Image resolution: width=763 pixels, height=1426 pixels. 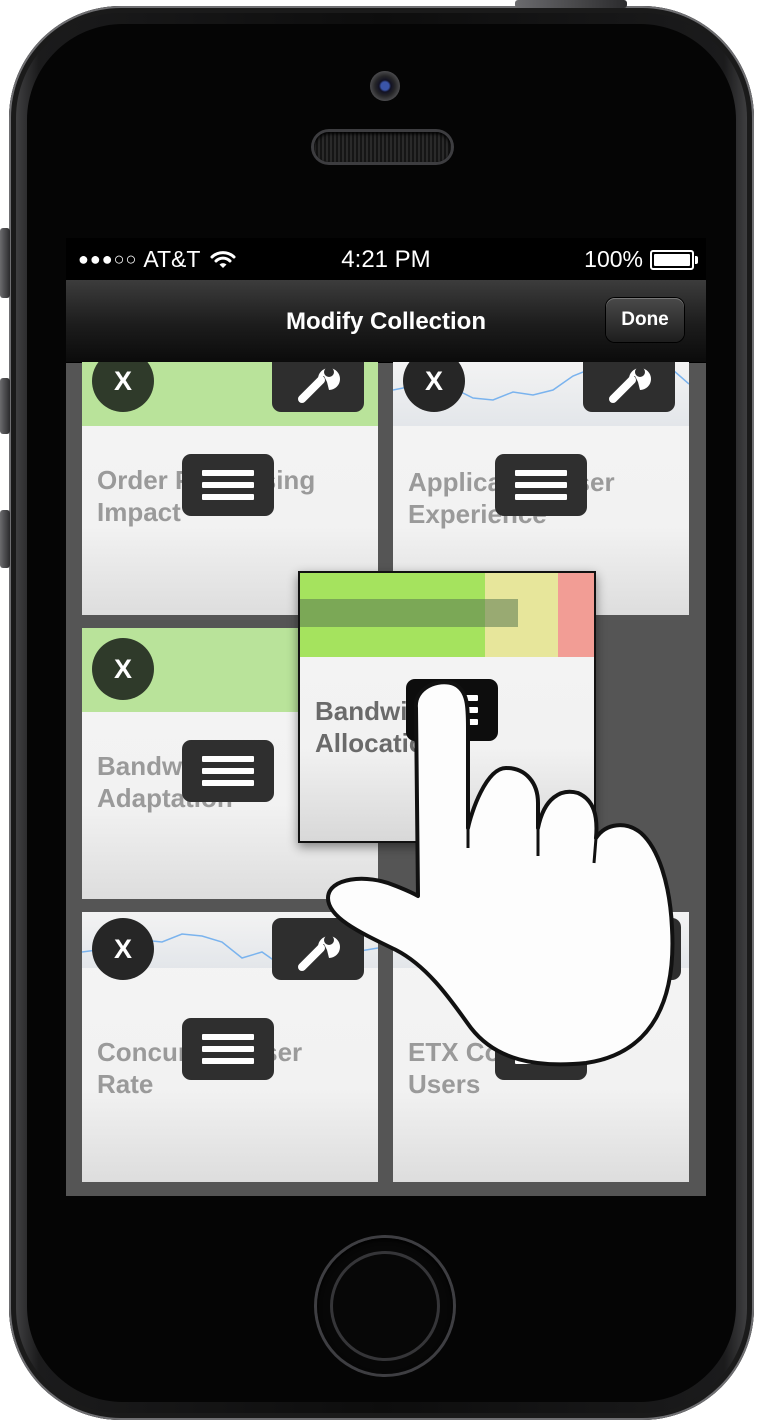 What do you see at coordinates (386, 259) in the screenshot?
I see `status-bar: ●●●○○ AT&T 4:21 PM 100%` at bounding box center [386, 259].